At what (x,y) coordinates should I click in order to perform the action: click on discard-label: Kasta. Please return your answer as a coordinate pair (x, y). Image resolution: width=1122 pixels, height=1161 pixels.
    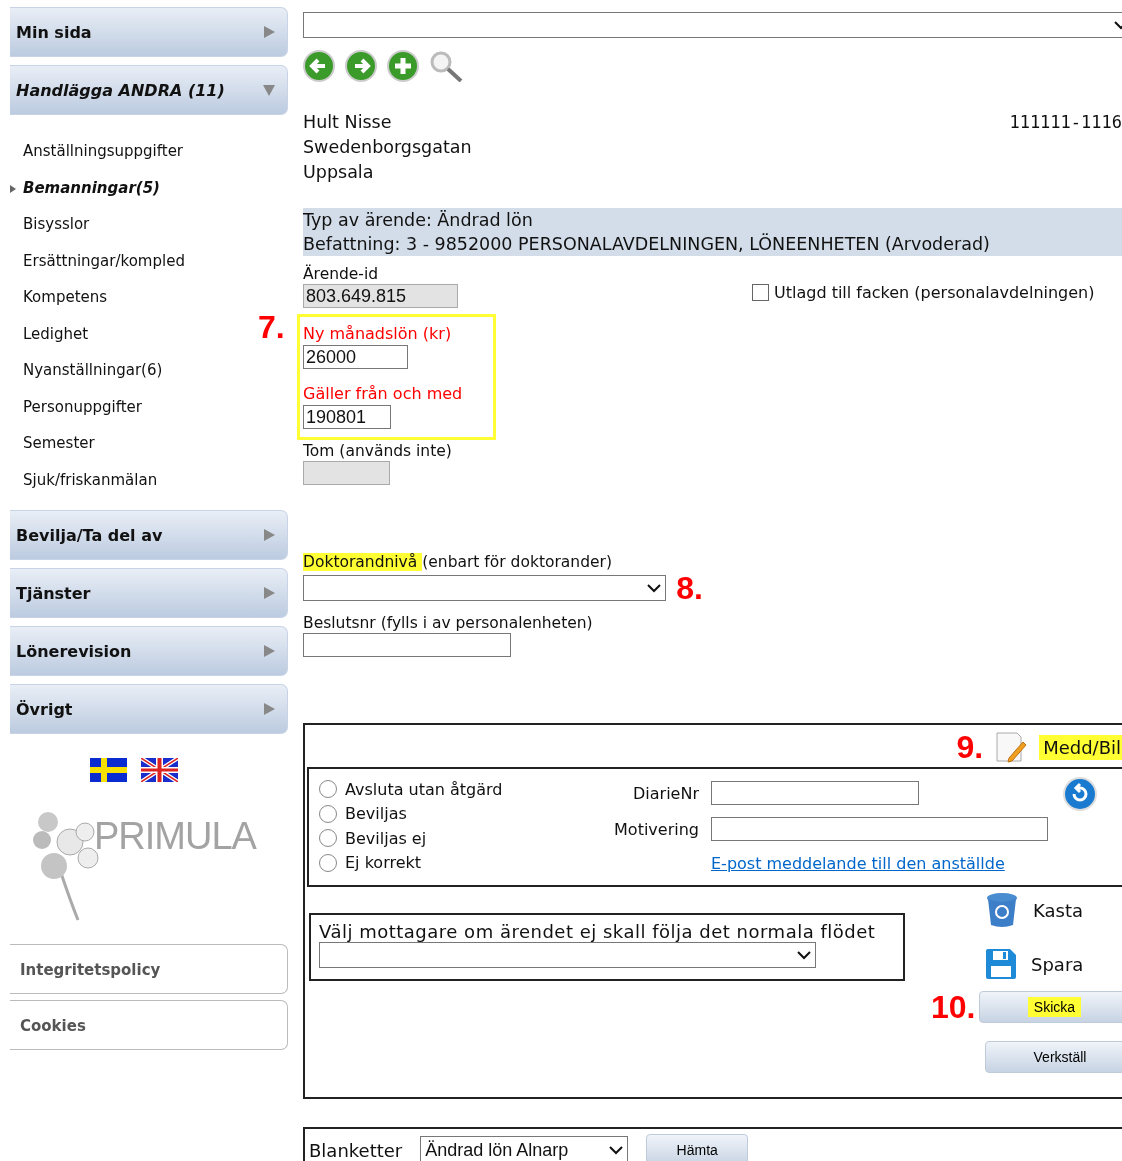
    Looking at the image, I should click on (1058, 910).